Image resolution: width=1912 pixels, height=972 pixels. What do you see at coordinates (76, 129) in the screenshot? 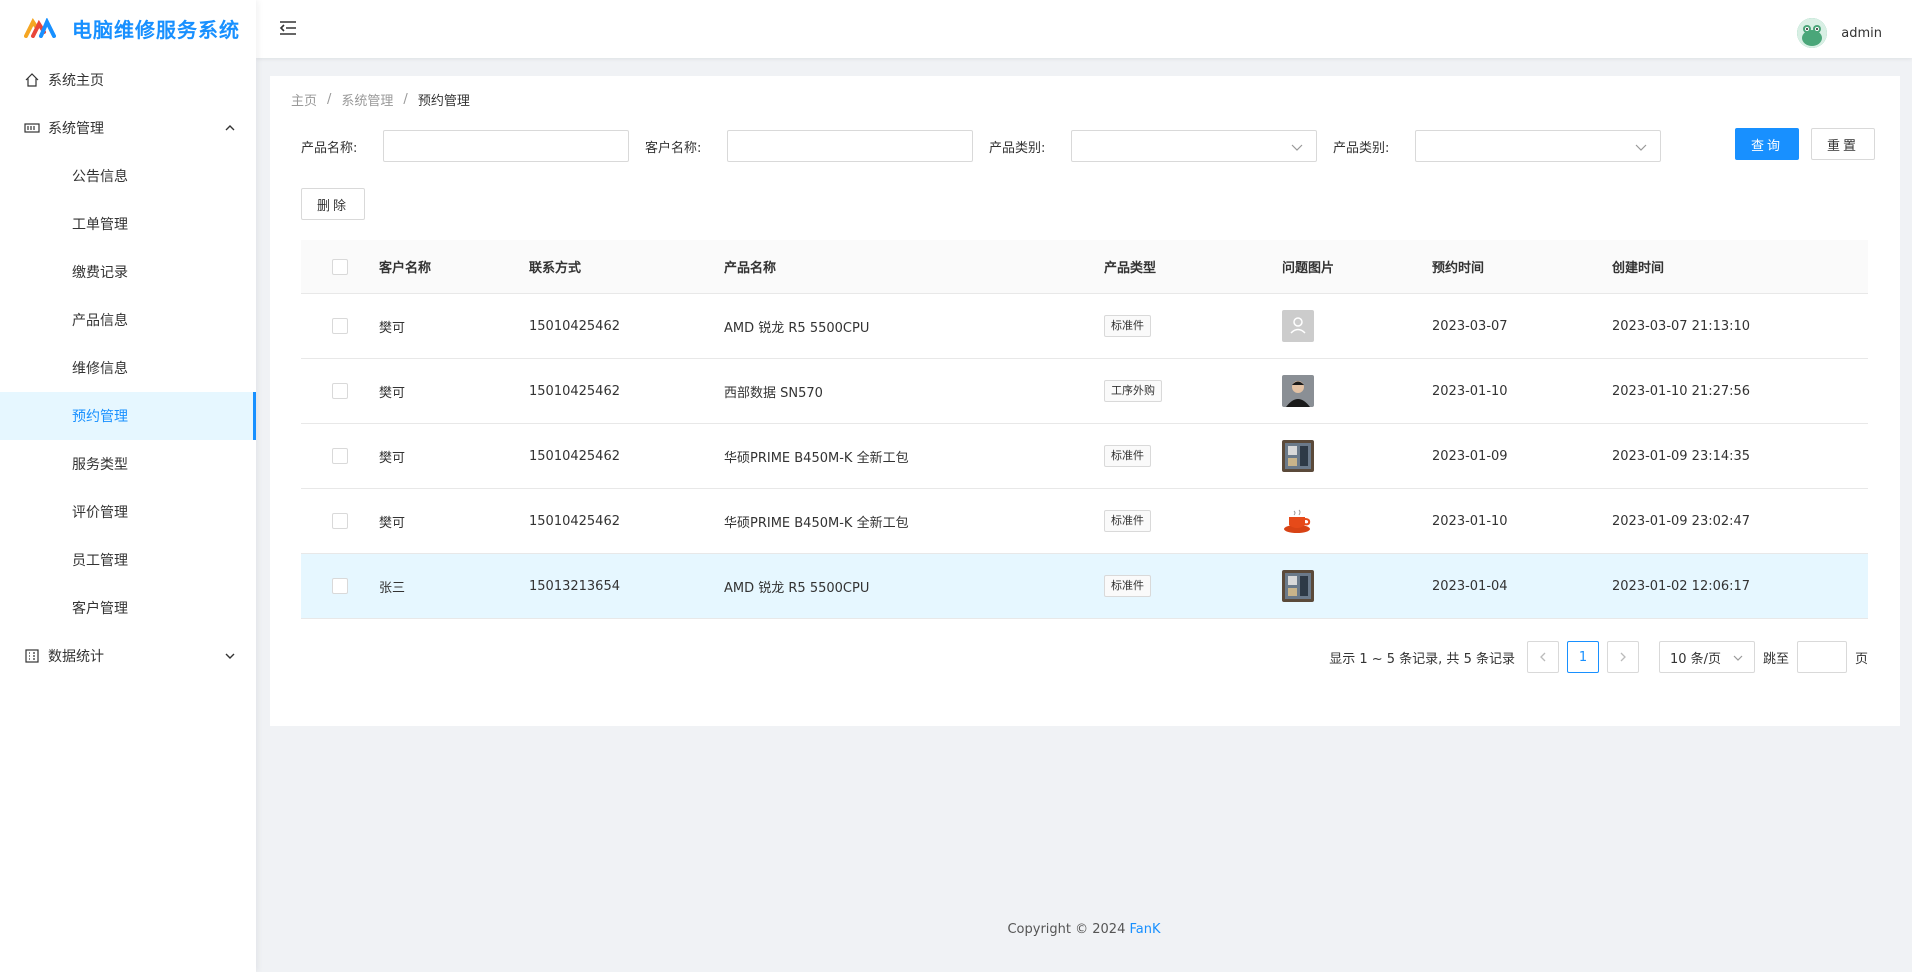
I see `menu-item-system-label: 系统管理` at bounding box center [76, 129].